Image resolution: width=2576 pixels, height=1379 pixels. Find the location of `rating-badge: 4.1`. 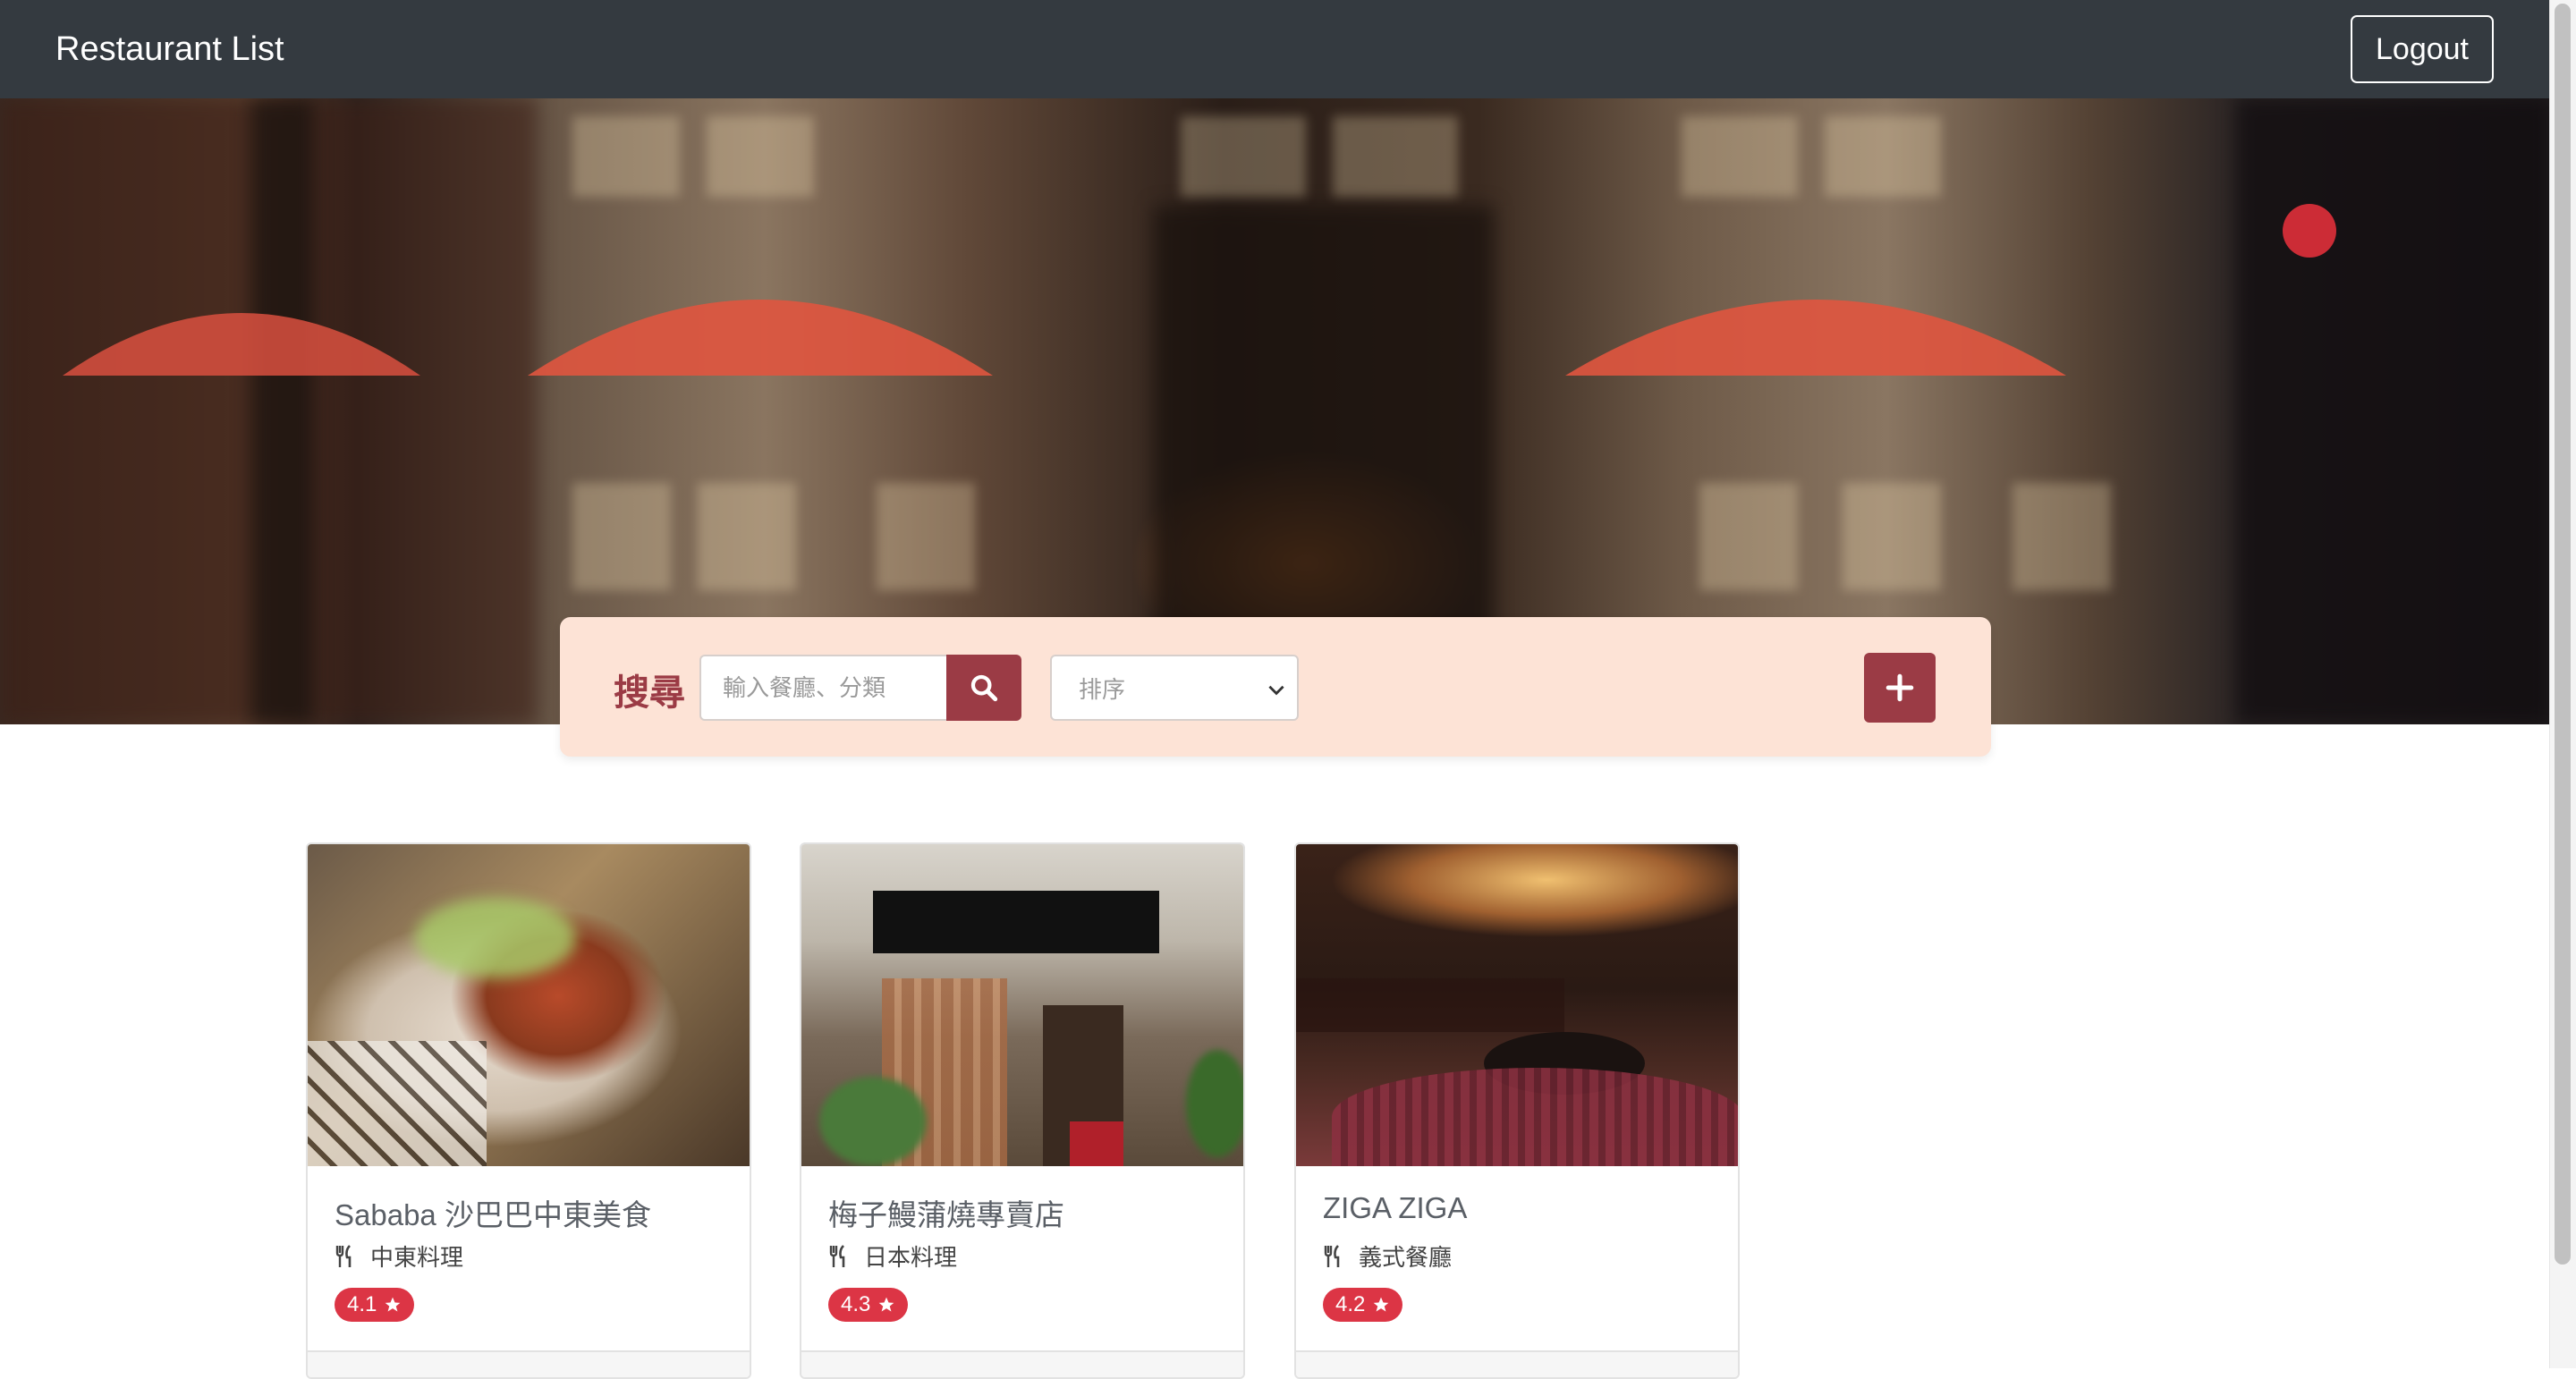

rating-badge: 4.1 is located at coordinates (375, 1305).